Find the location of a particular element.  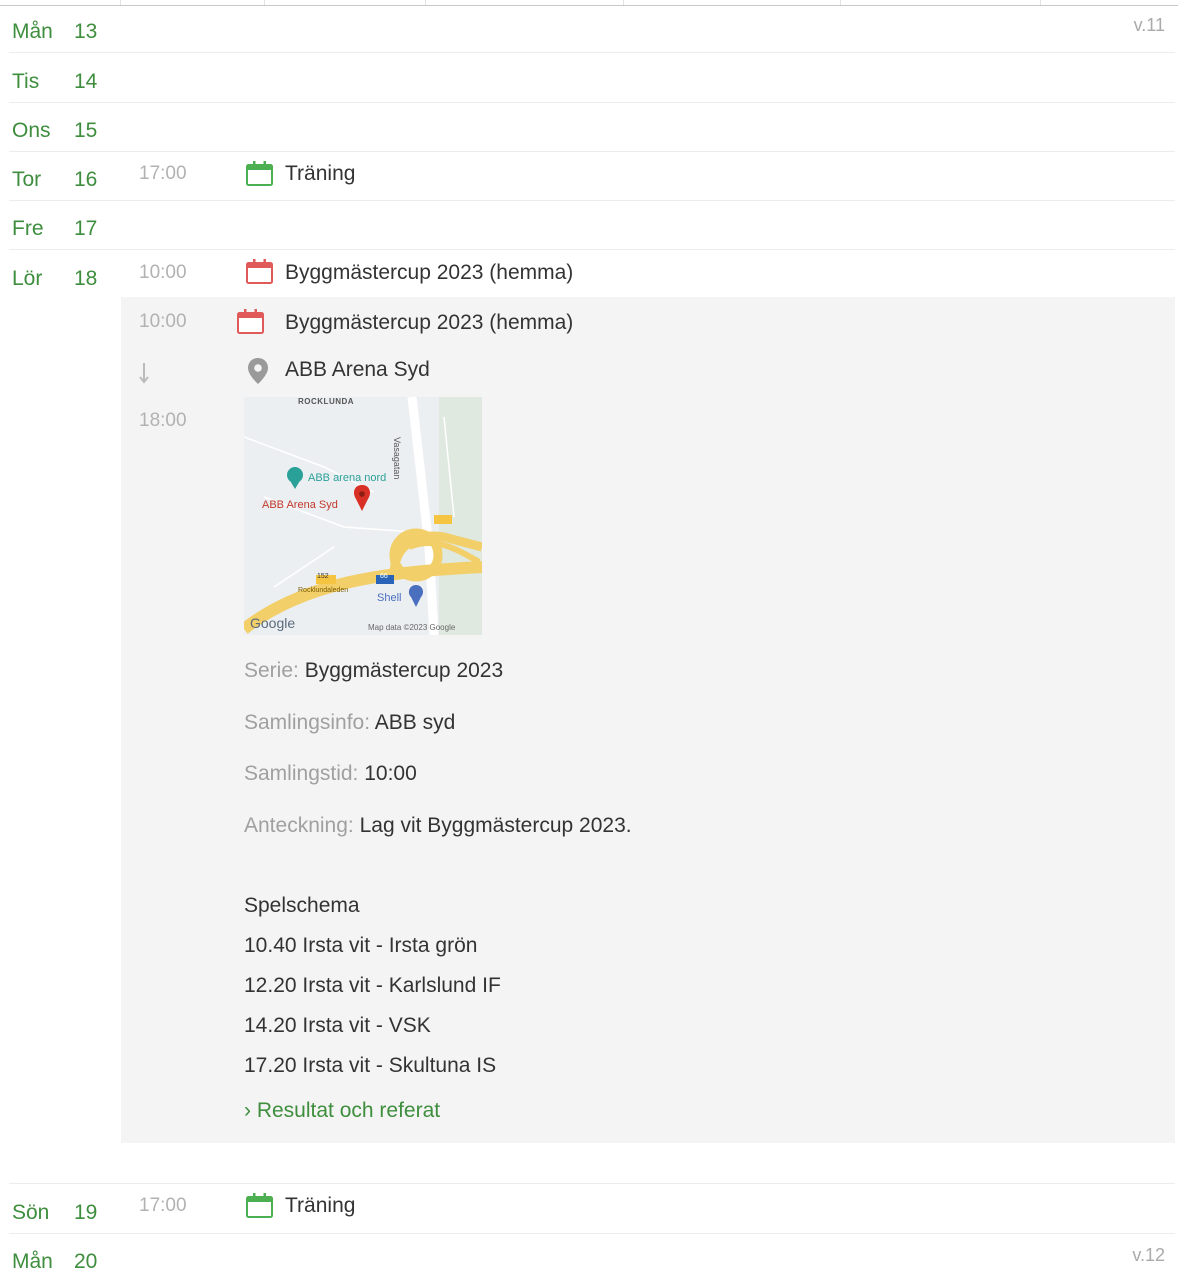

week-number: v.12 is located at coordinates (1148, 1255).